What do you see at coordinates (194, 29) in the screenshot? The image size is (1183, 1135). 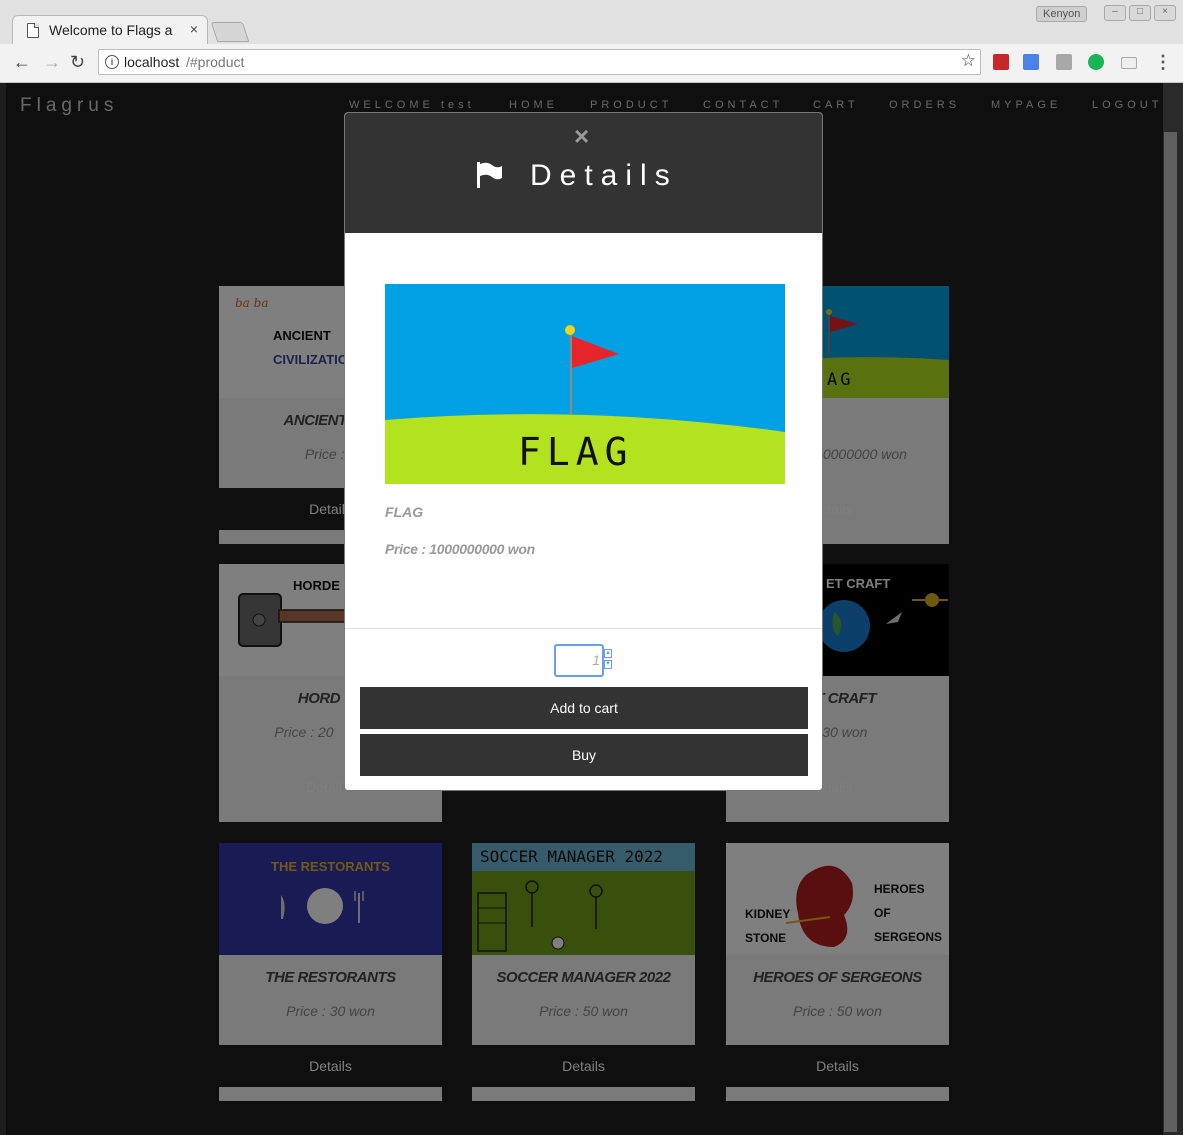 I see `tab-close-icon: ×` at bounding box center [194, 29].